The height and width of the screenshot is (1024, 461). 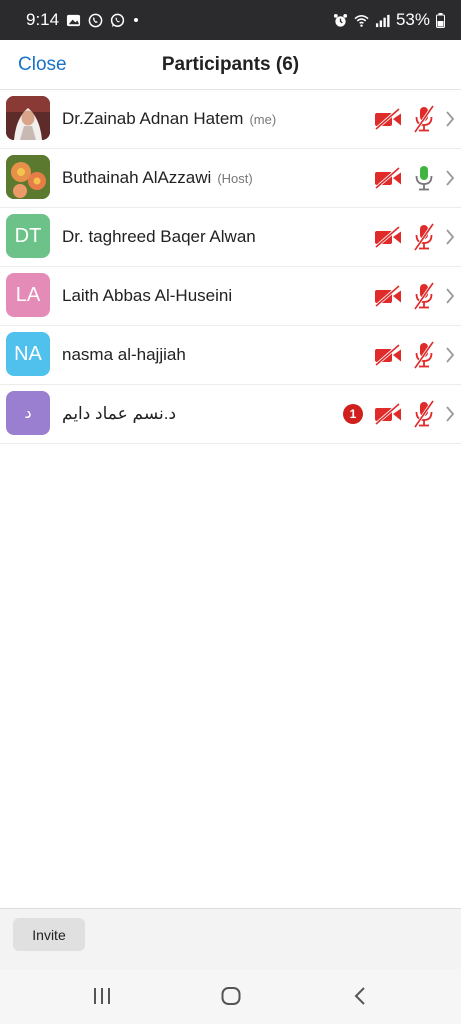 I want to click on avatar: DT, so click(x=28, y=236).